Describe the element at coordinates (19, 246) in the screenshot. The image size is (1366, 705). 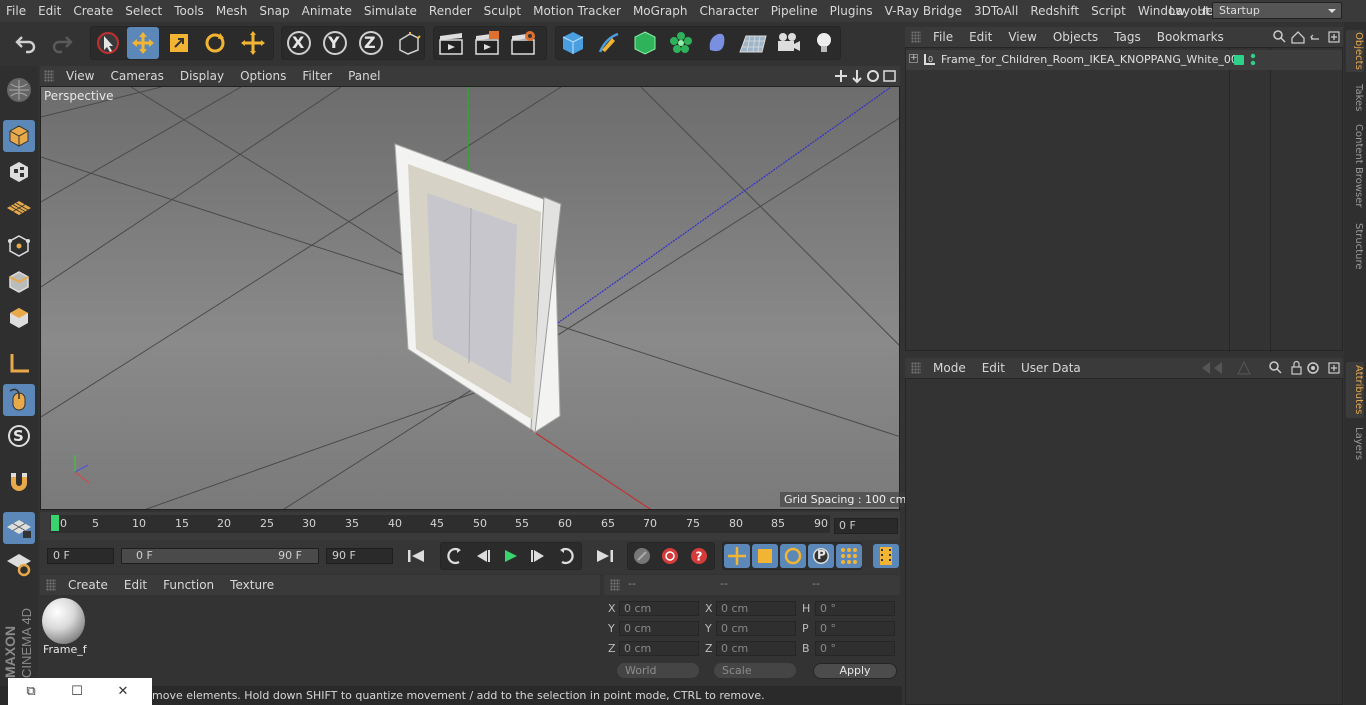
I see `point-mode-button` at that location.